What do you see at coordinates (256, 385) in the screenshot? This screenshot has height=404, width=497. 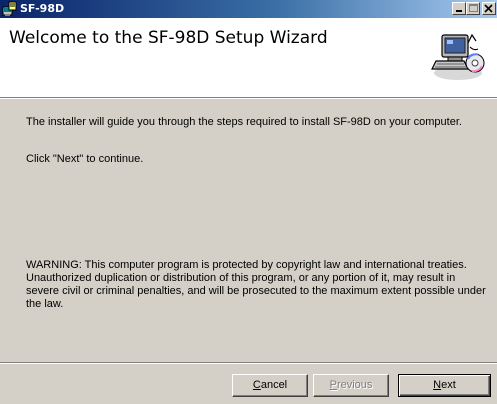 I see `cancel-mnemonic: C` at bounding box center [256, 385].